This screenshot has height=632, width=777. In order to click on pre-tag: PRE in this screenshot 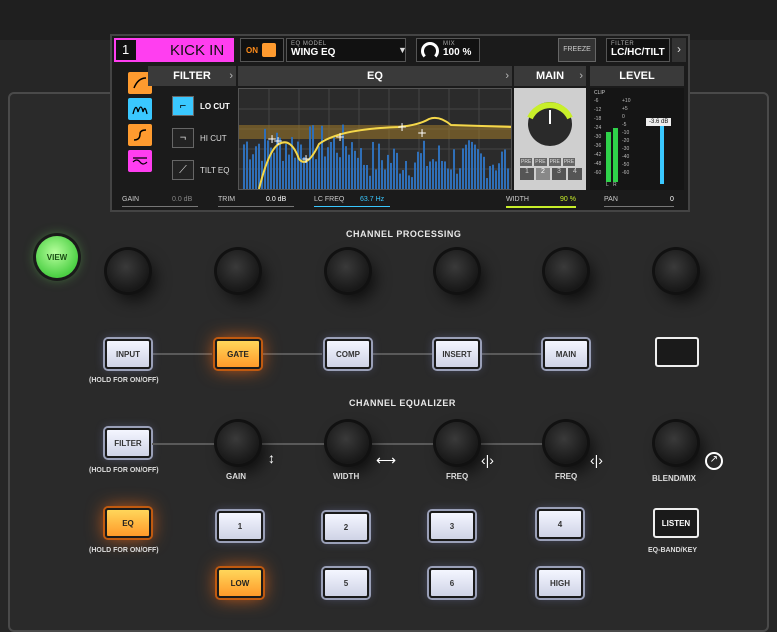, I will do `click(526, 162)`.